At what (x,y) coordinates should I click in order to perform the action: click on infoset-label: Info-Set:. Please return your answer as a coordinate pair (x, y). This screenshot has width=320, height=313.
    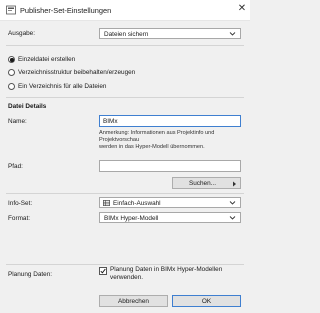
    Looking at the image, I should click on (20, 203).